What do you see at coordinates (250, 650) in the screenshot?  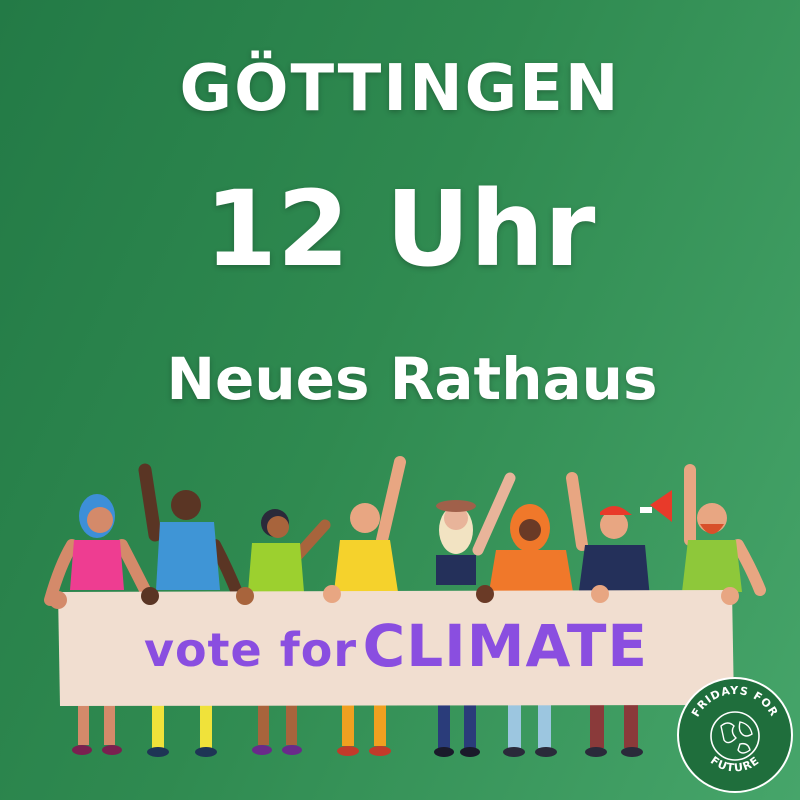 I see `banner-text-vote: vote for` at bounding box center [250, 650].